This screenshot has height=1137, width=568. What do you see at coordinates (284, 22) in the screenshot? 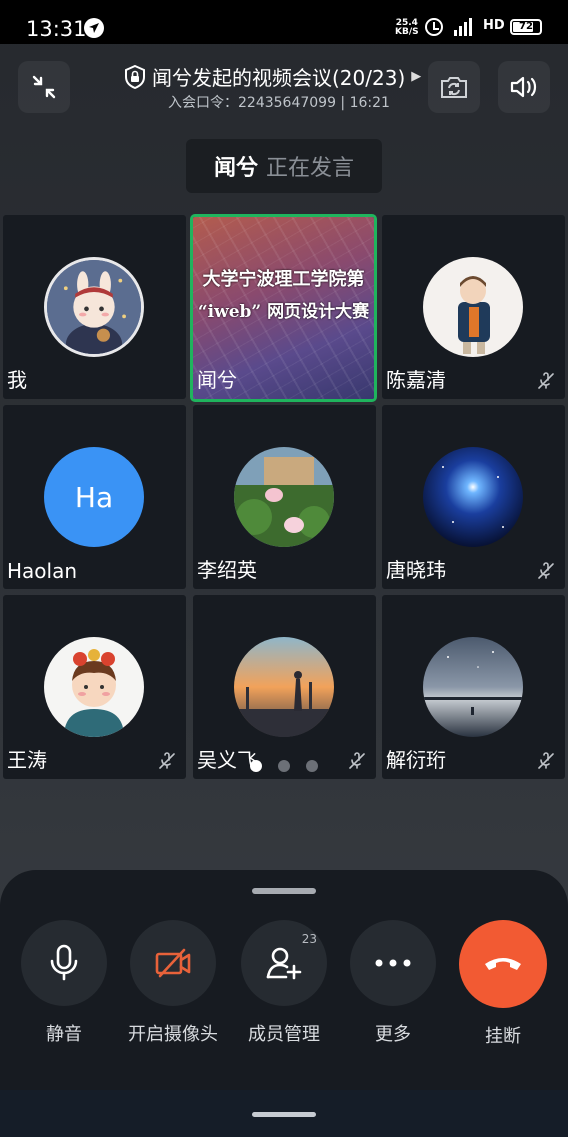
I see `status-bar: 13:31 25.4 KB/S HD 72` at bounding box center [284, 22].